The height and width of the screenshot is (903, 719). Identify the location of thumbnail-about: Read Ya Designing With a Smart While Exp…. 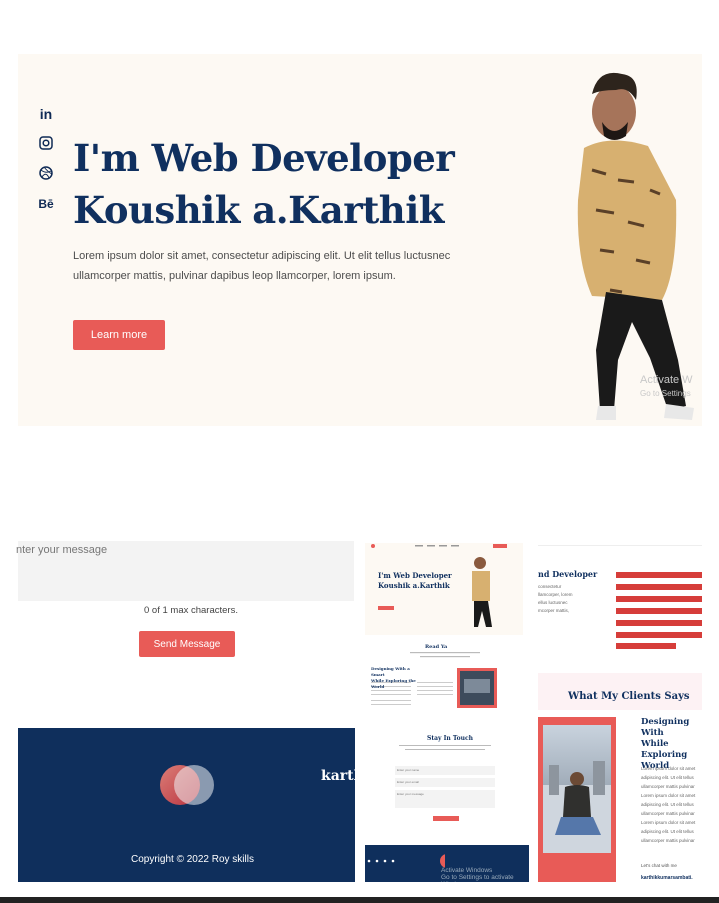
(444, 677).